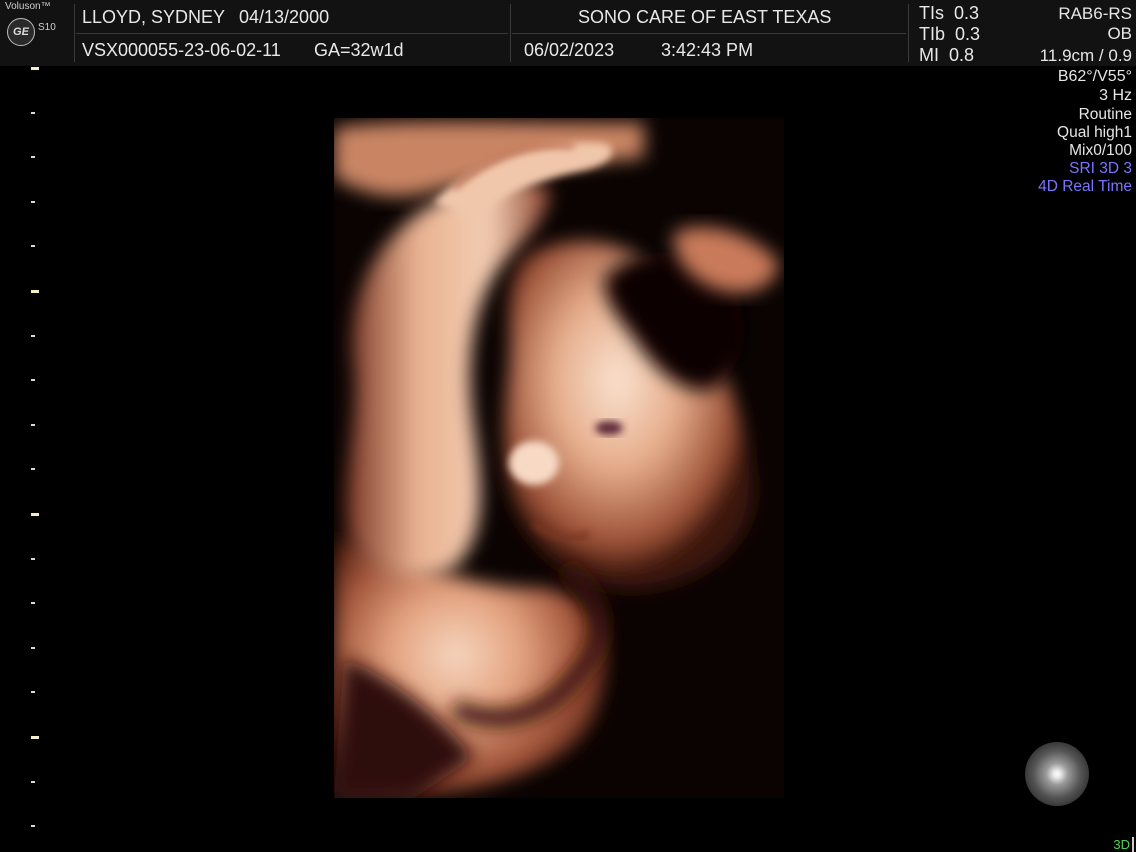 The width and height of the screenshot is (1136, 852). Describe the element at coordinates (1115, 95) in the screenshot. I see `frame-rate: 3 Hz` at that location.